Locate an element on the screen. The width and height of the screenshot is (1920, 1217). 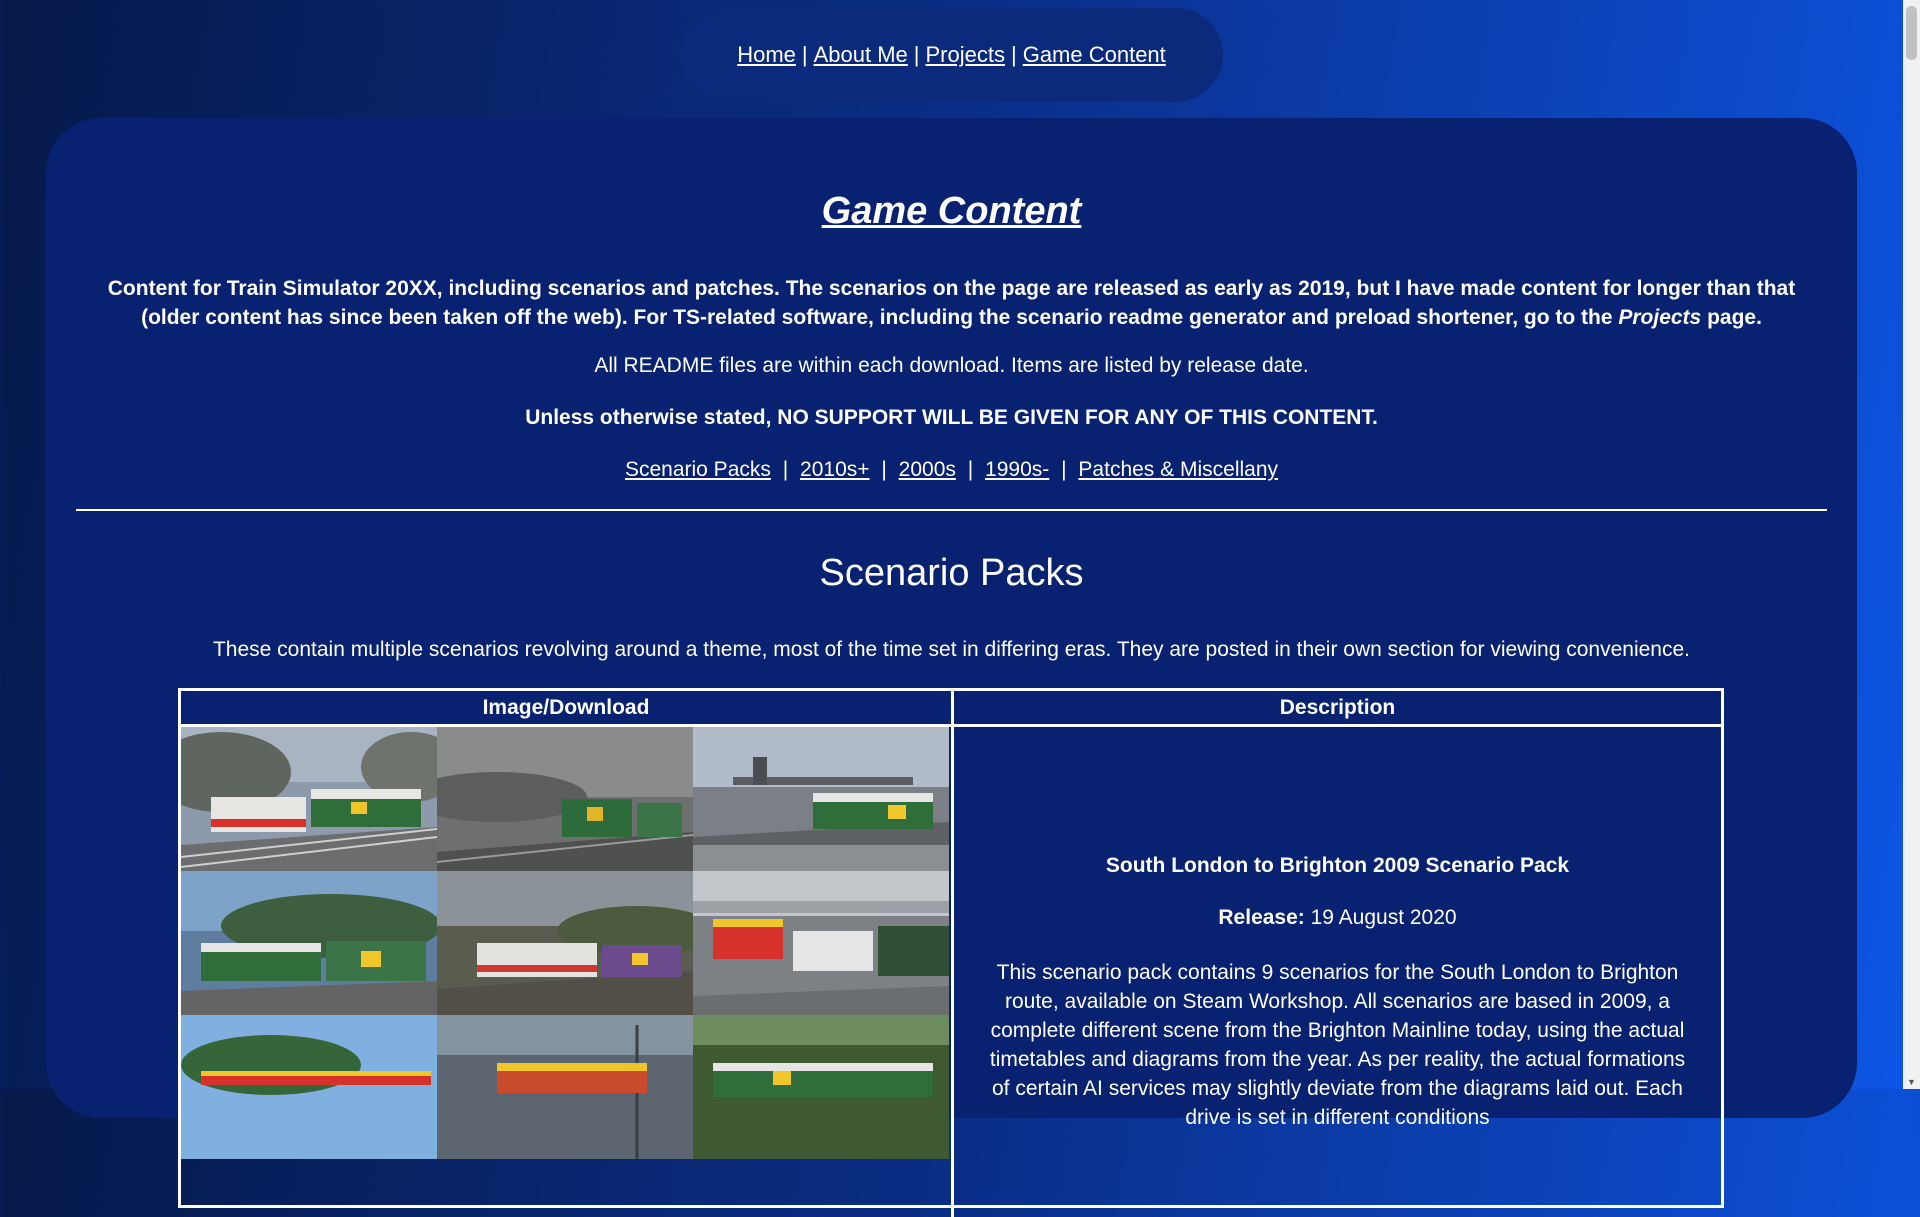
page-title: Game Content is located at coordinates (951, 211).